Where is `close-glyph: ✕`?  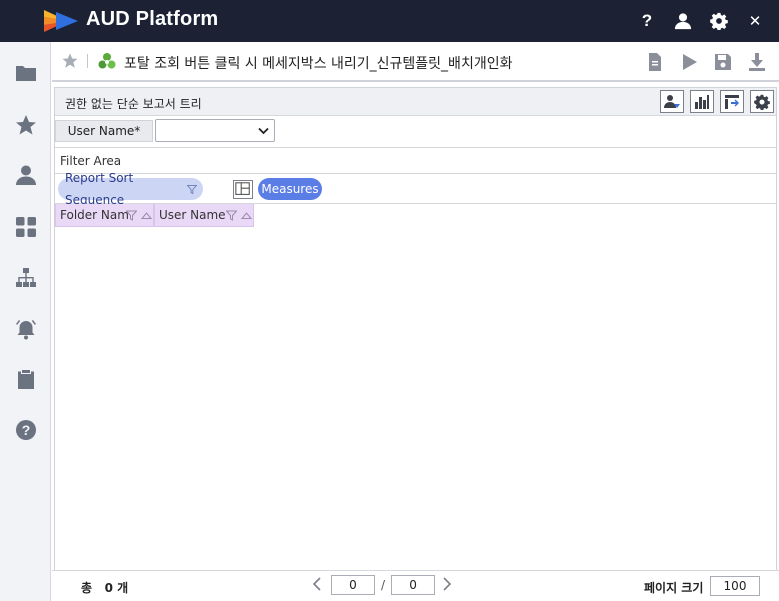 close-glyph: ✕ is located at coordinates (755, 21).